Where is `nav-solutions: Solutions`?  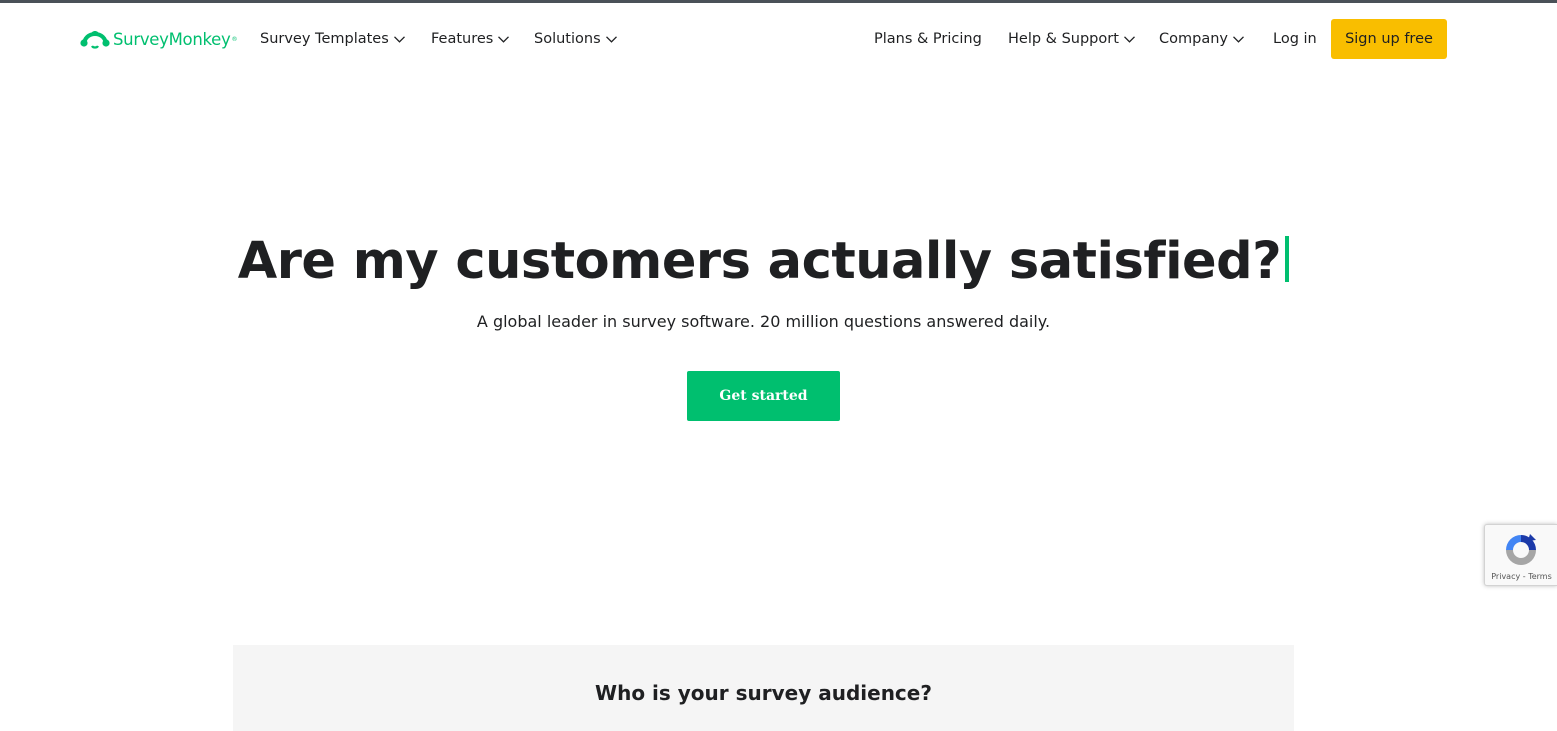
nav-solutions: Solutions is located at coordinates (575, 39).